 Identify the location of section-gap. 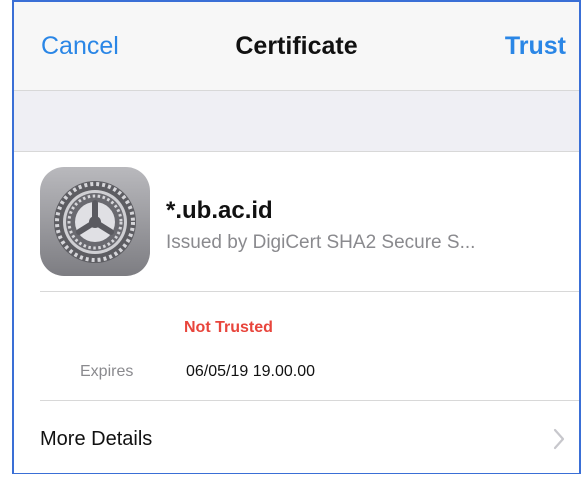
(296, 121).